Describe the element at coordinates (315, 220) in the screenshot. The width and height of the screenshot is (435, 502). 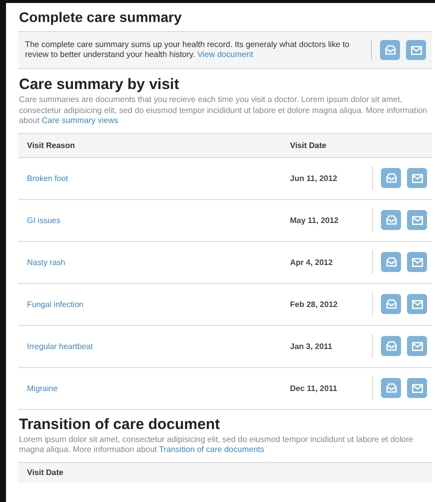
I see `visit-date: May 11, 2012` at that location.